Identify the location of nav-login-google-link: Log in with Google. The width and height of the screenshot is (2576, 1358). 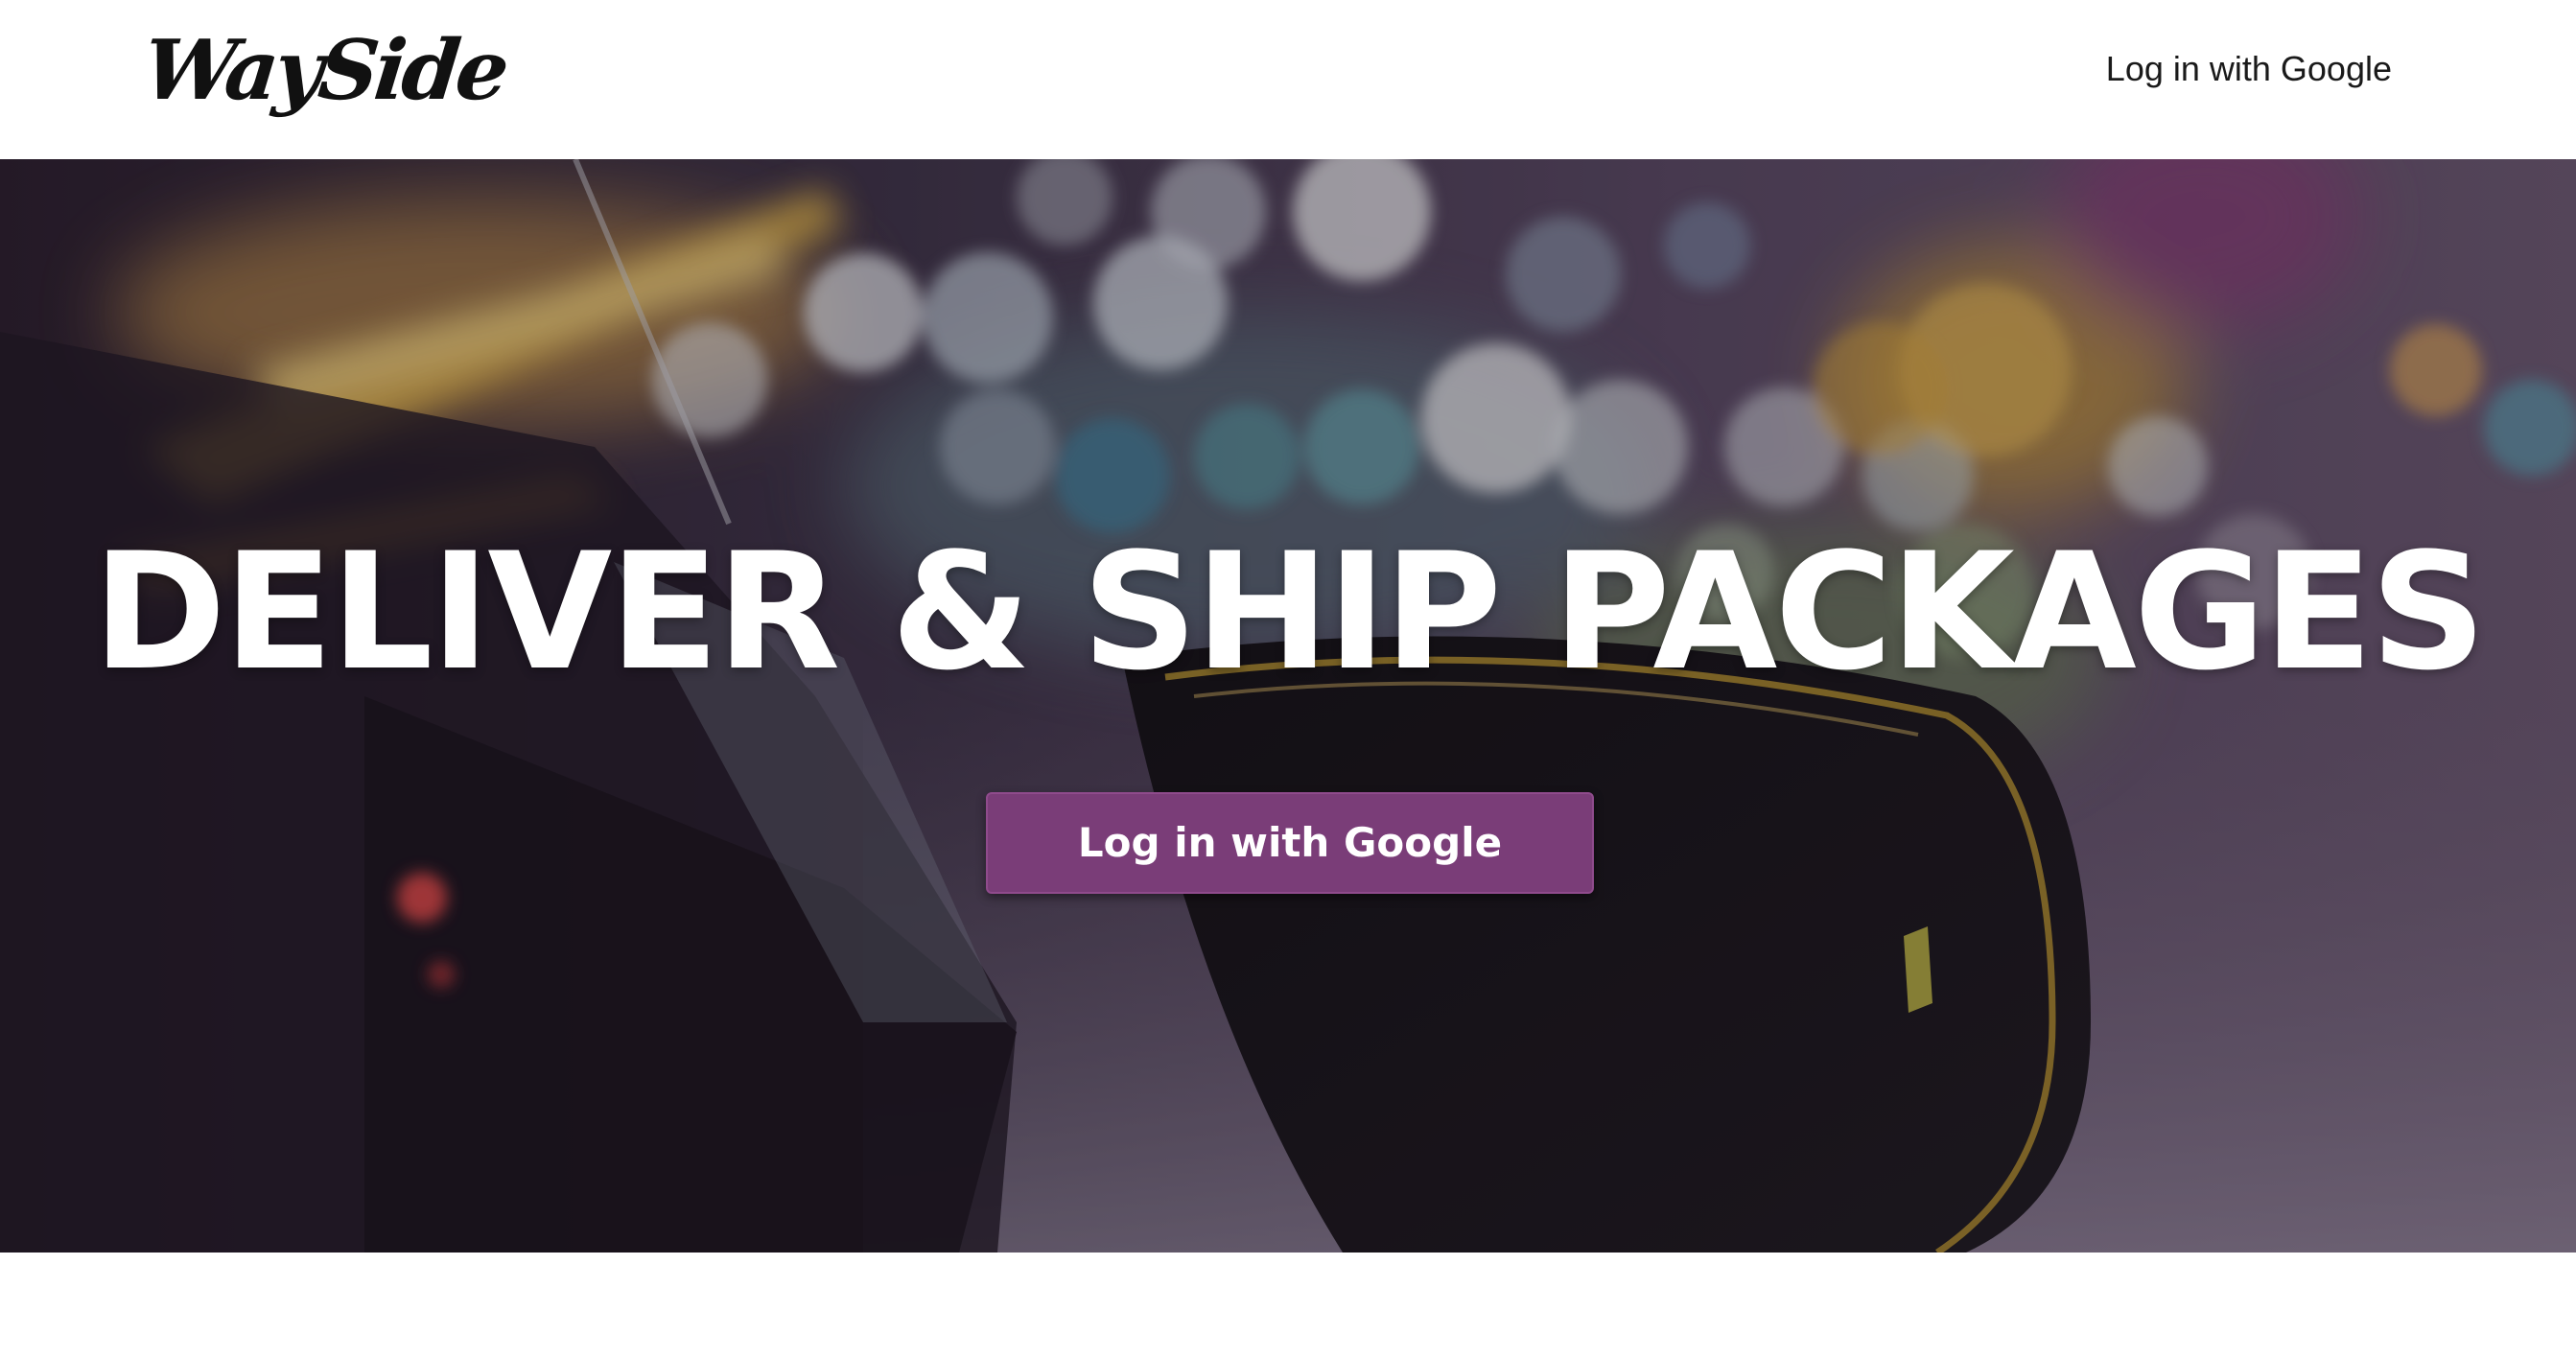
(2249, 69).